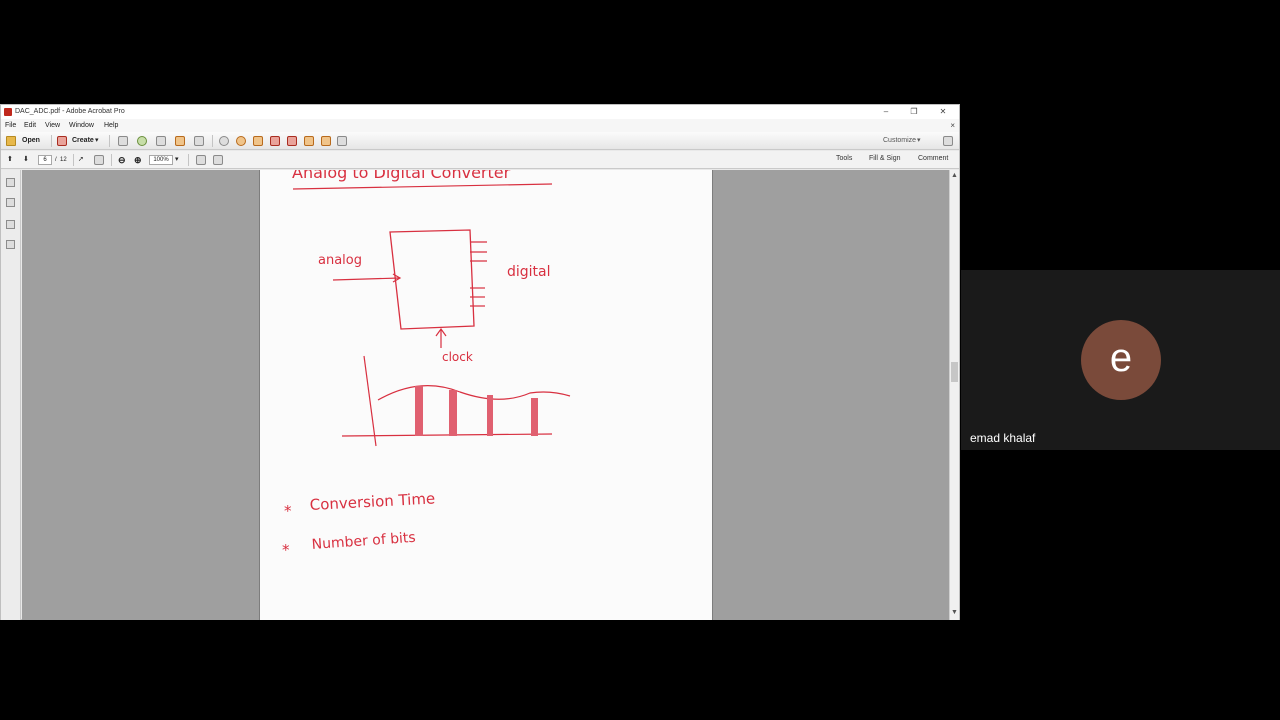 The image size is (1280, 720). Describe the element at coordinates (372, 501) in the screenshot. I see `bullet-conversion-time: Conversion Time` at that location.